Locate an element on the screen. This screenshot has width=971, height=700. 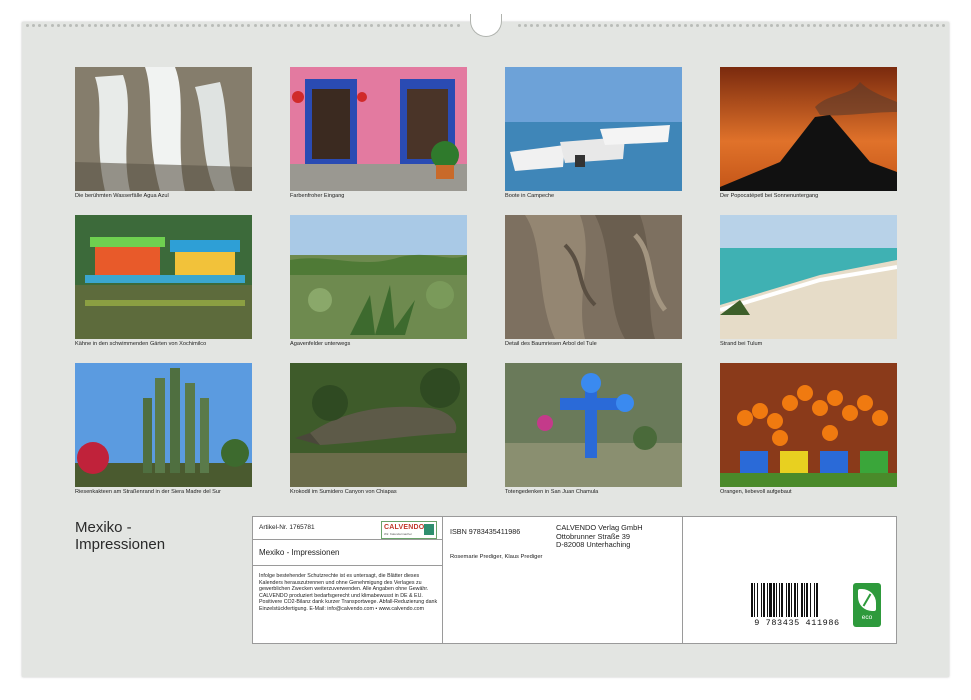
photo-caption: Die berühmten Wasserfälle Agua Azul is located at coordinates (122, 196).